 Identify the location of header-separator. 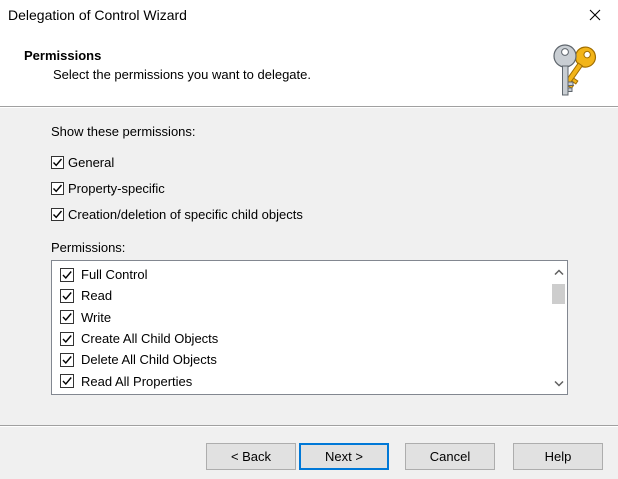
(309, 107).